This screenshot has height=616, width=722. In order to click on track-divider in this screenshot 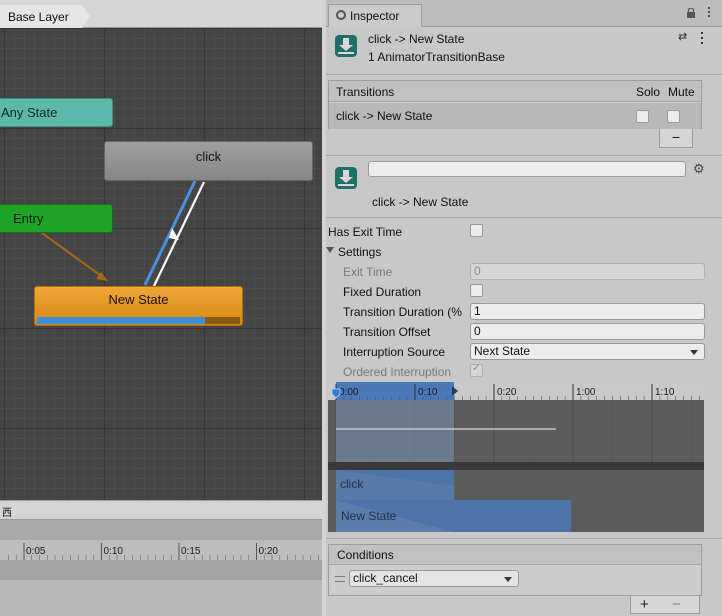, I will do `click(516, 466)`.